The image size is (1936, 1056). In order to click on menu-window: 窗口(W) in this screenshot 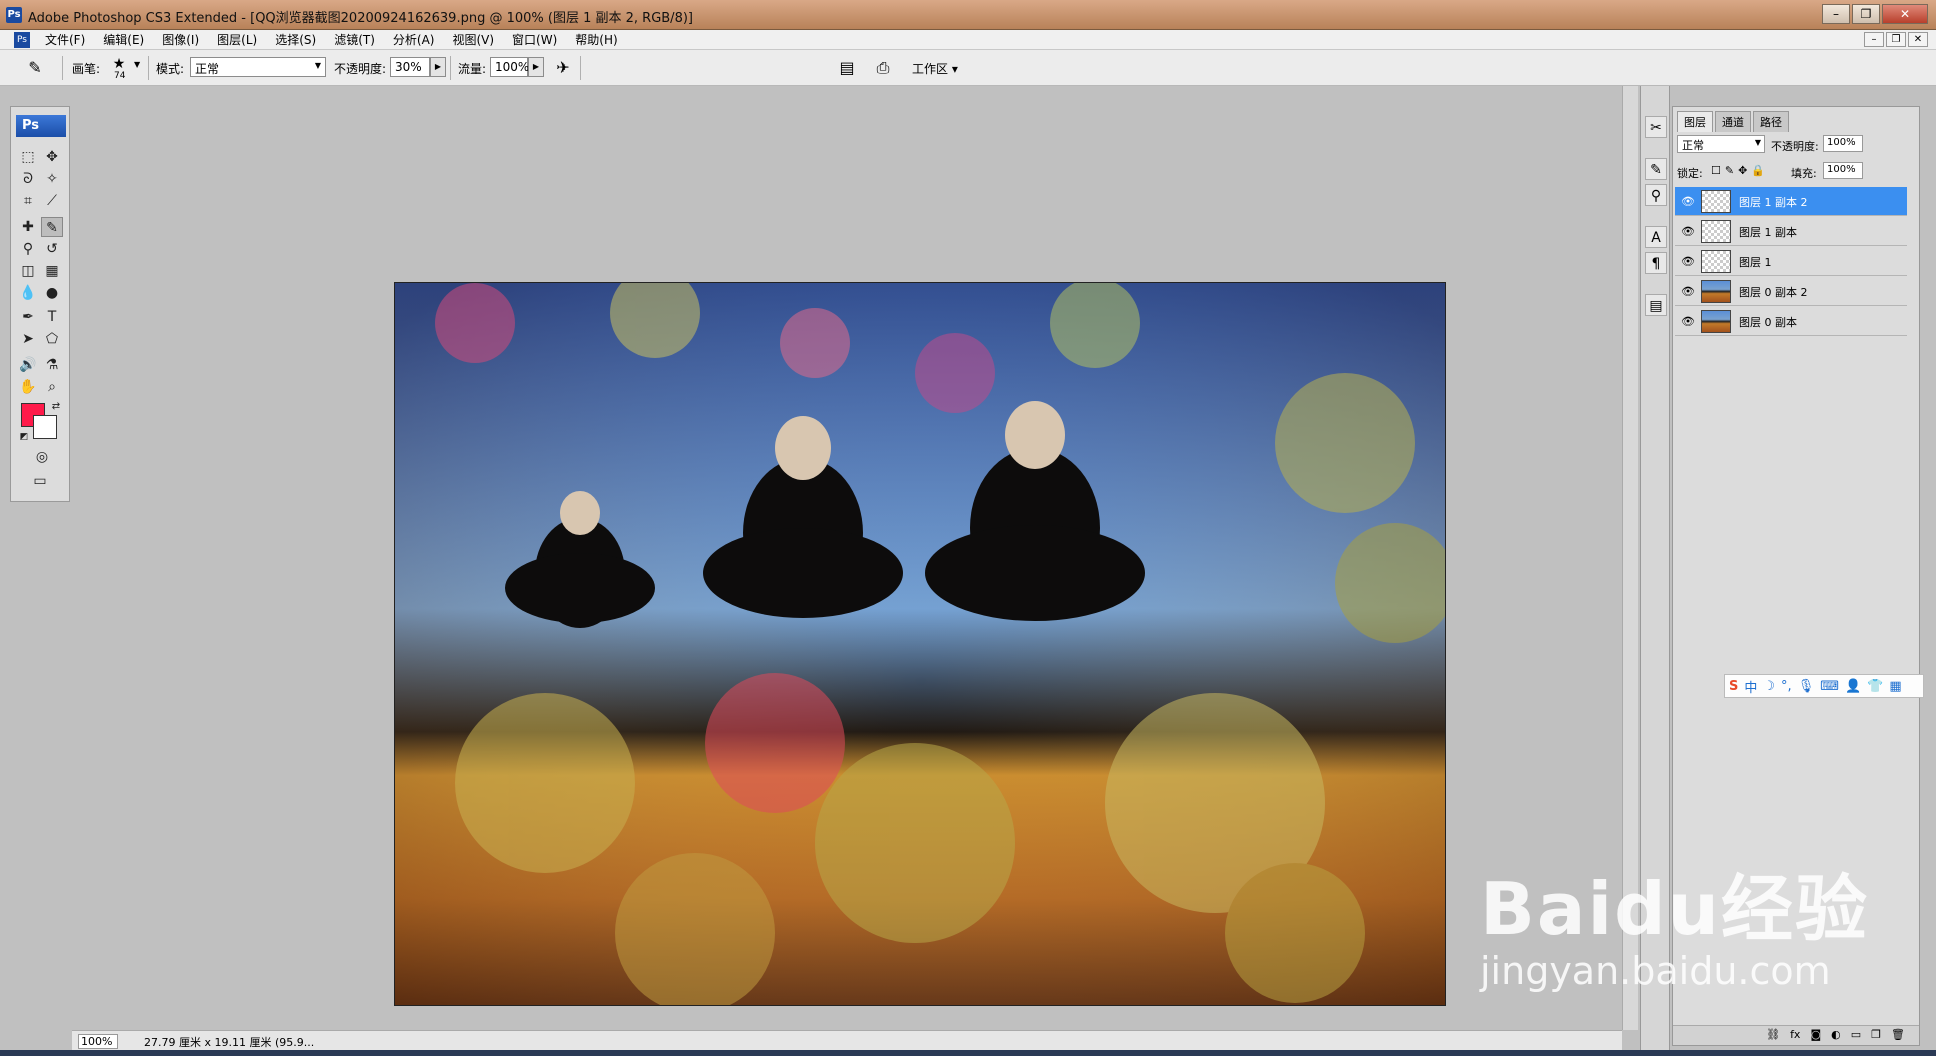, I will do `click(534, 40)`.